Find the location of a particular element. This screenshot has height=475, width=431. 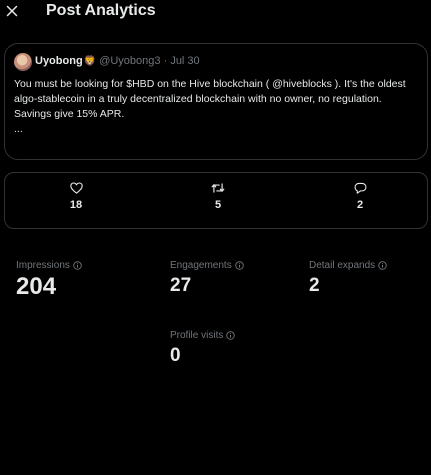

detail-expands-label-row: Detail expands is located at coordinates (348, 265).